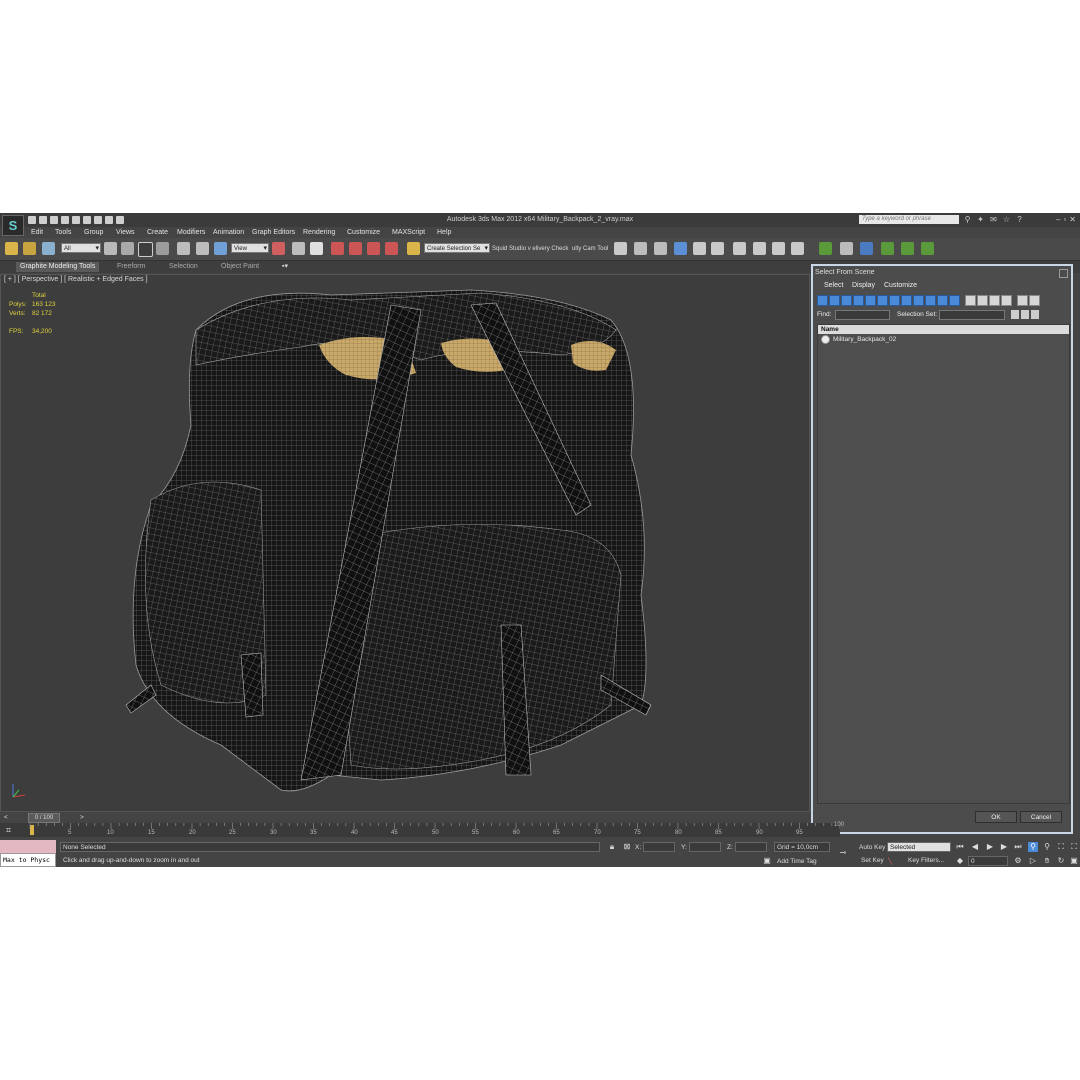  Describe the element at coordinates (1041, 817) in the screenshot. I see `cancel-button: Cancel` at that location.